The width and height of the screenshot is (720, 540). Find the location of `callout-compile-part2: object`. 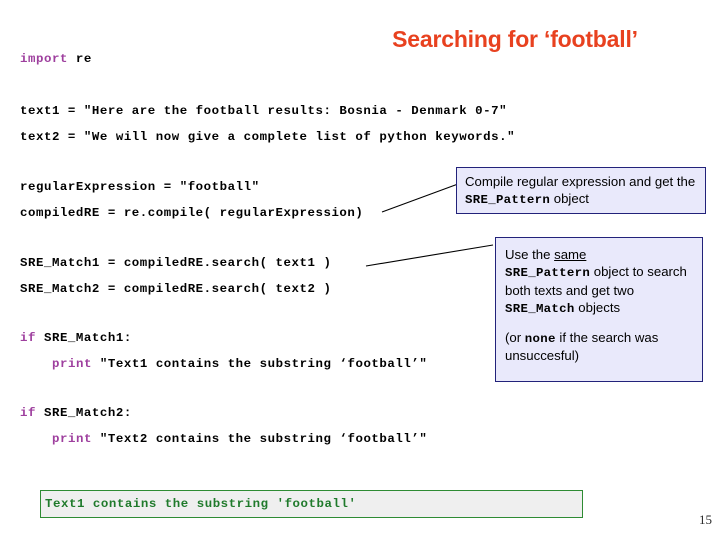

callout-compile-part2: object is located at coordinates (569, 199).